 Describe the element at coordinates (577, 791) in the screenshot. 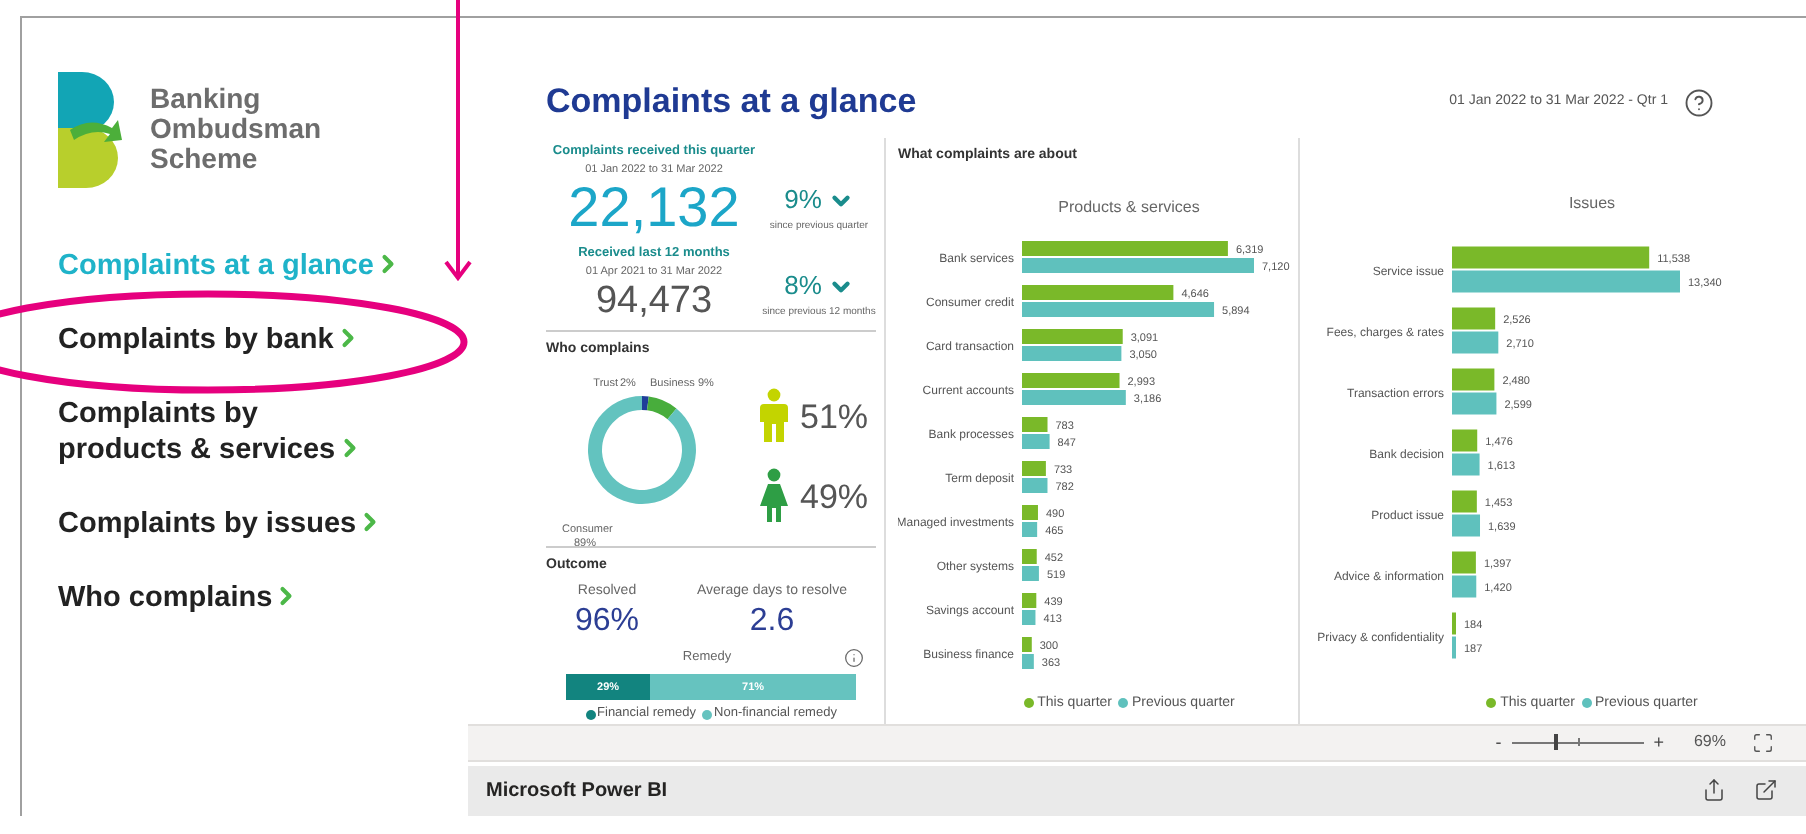

I see `footer-title: Microsoft Power BI` at that location.